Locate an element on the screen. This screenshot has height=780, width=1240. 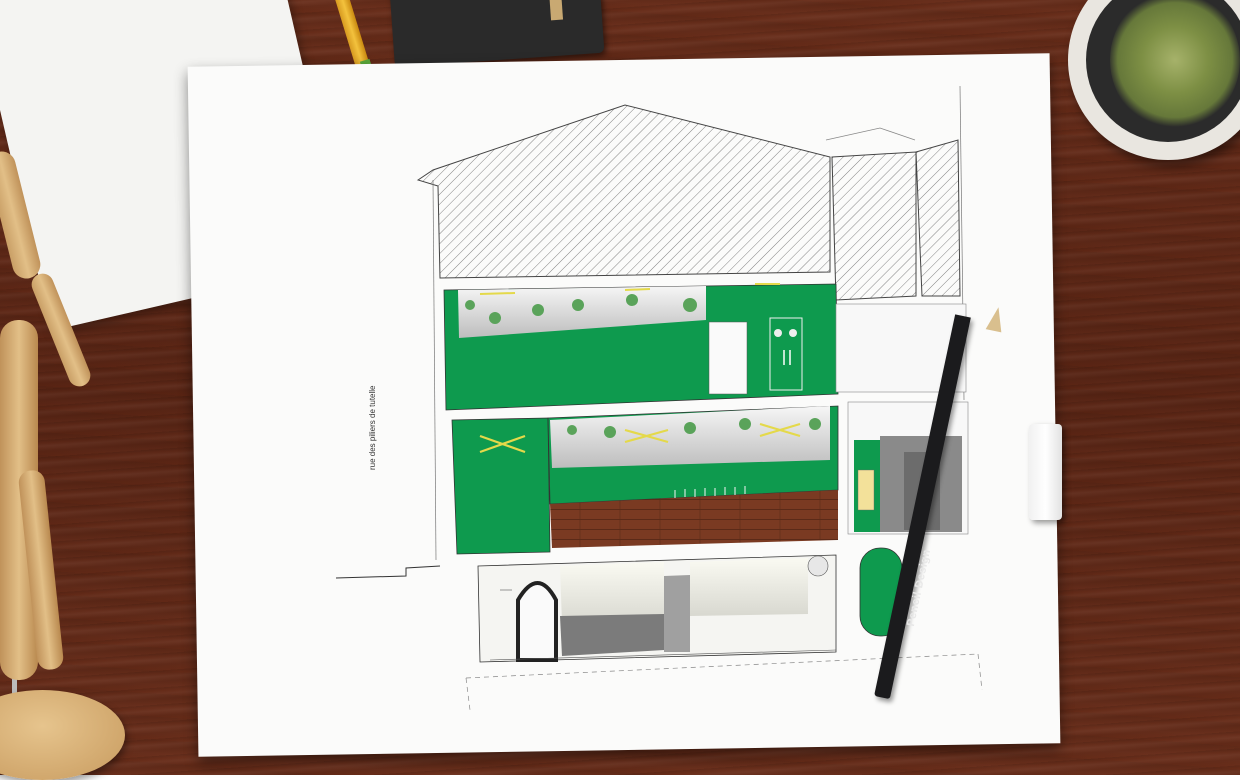
middle-garden-section is located at coordinates (645, 480).